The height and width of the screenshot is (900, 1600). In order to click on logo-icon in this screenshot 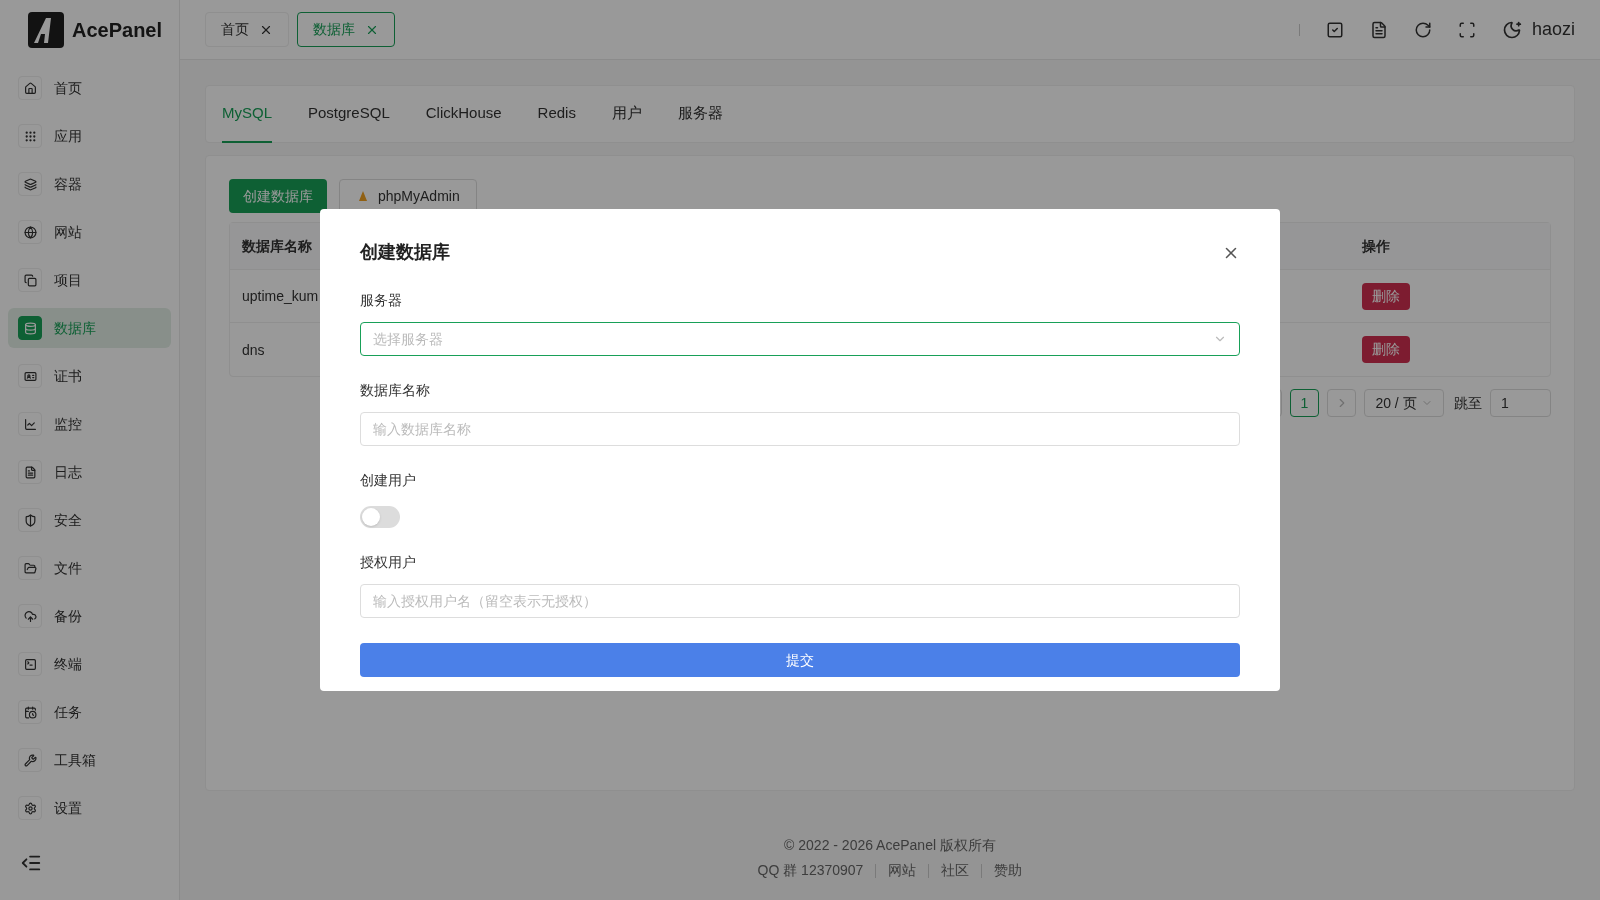, I will do `click(46, 30)`.